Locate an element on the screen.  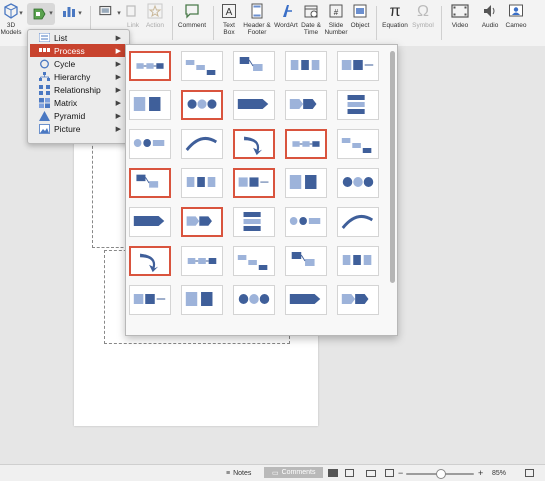
zoom-slider-handle is located at coordinates (441, 474).